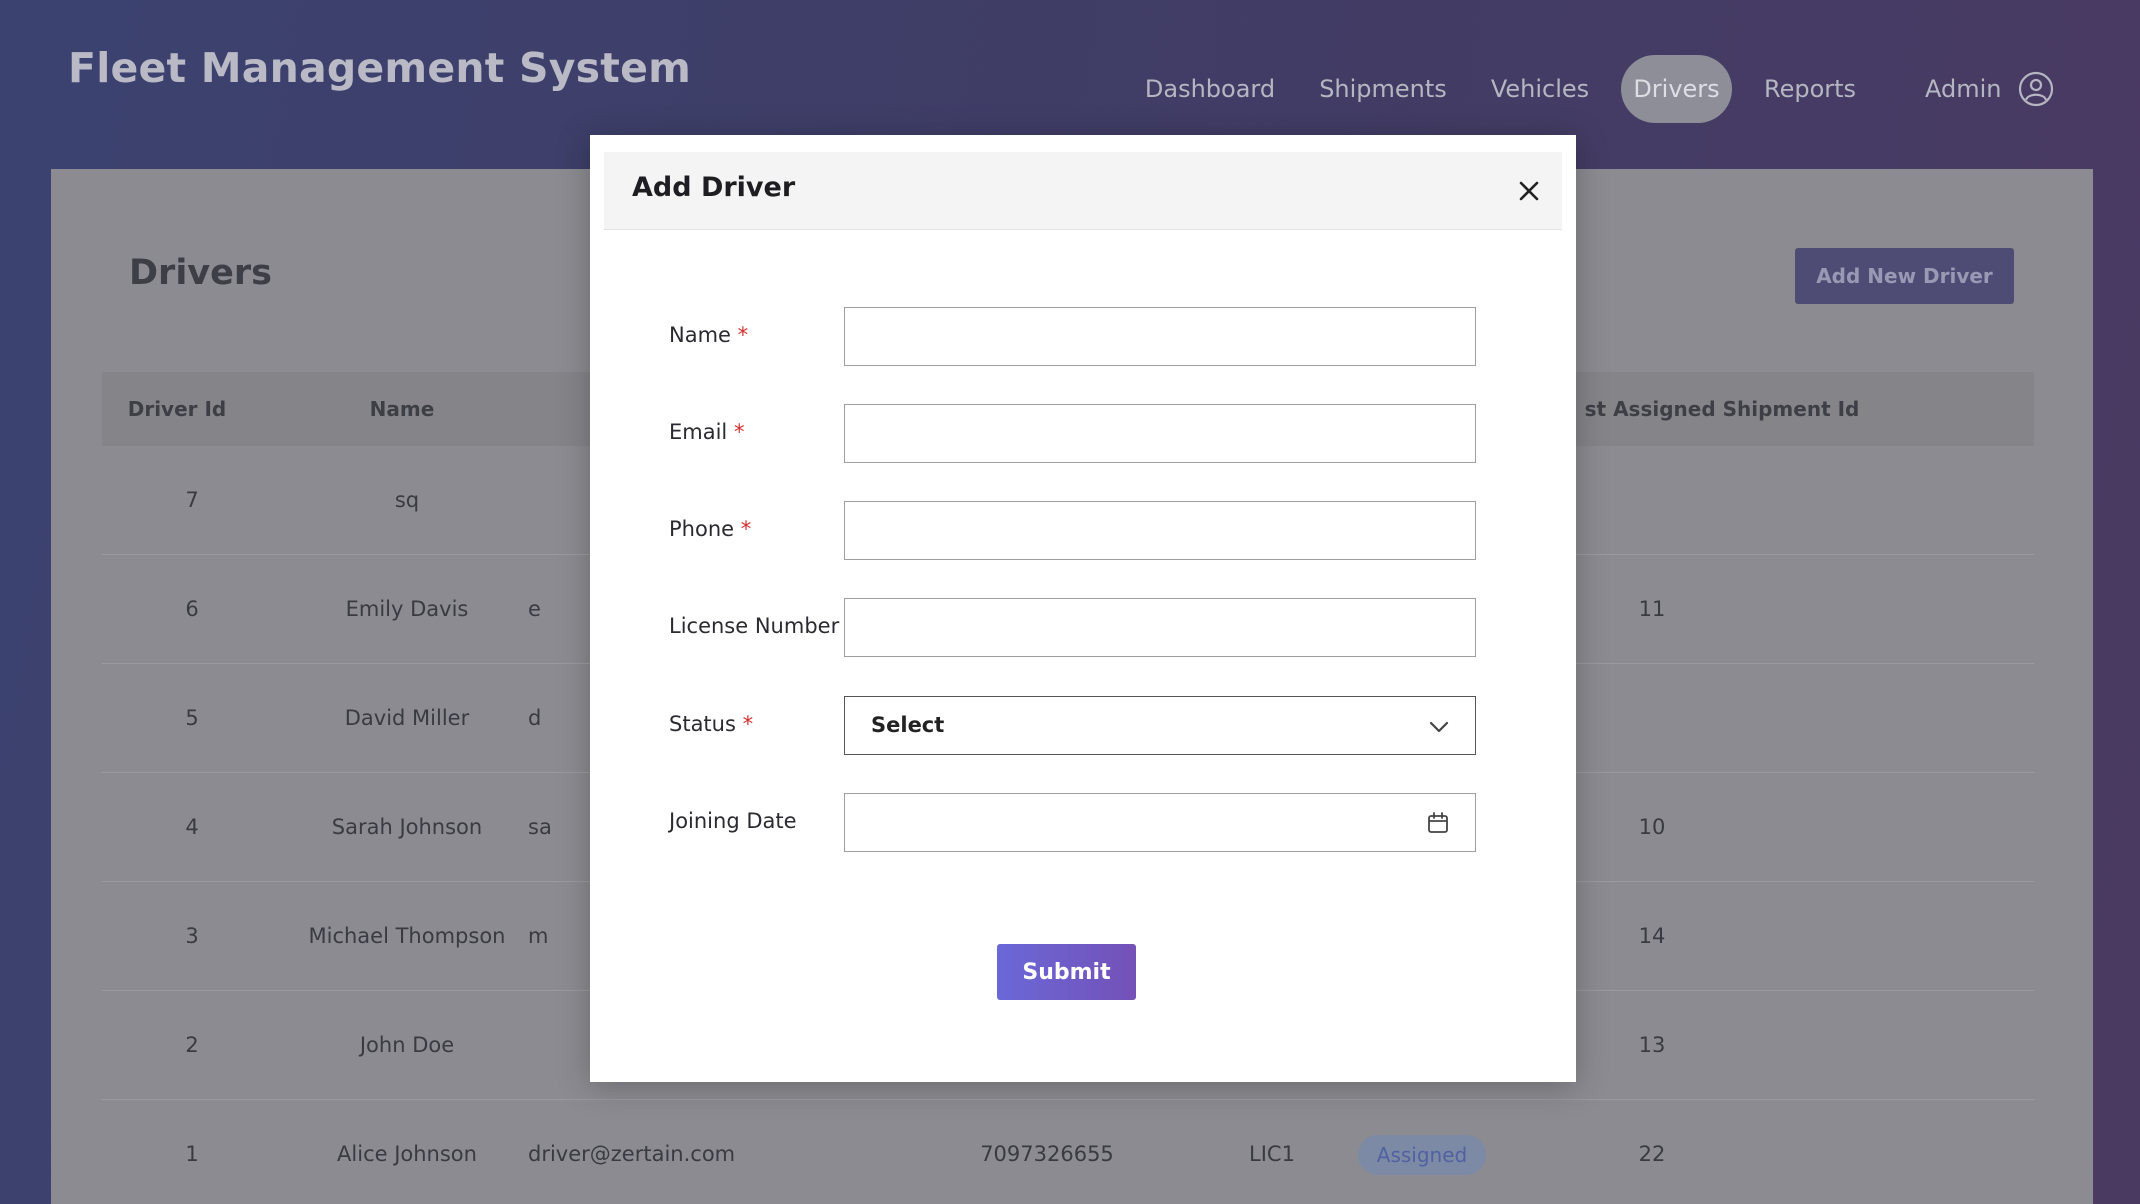 The width and height of the screenshot is (2140, 1204). Describe the element at coordinates (192, 609) in the screenshot. I see `cell-driver-id: 6` at that location.